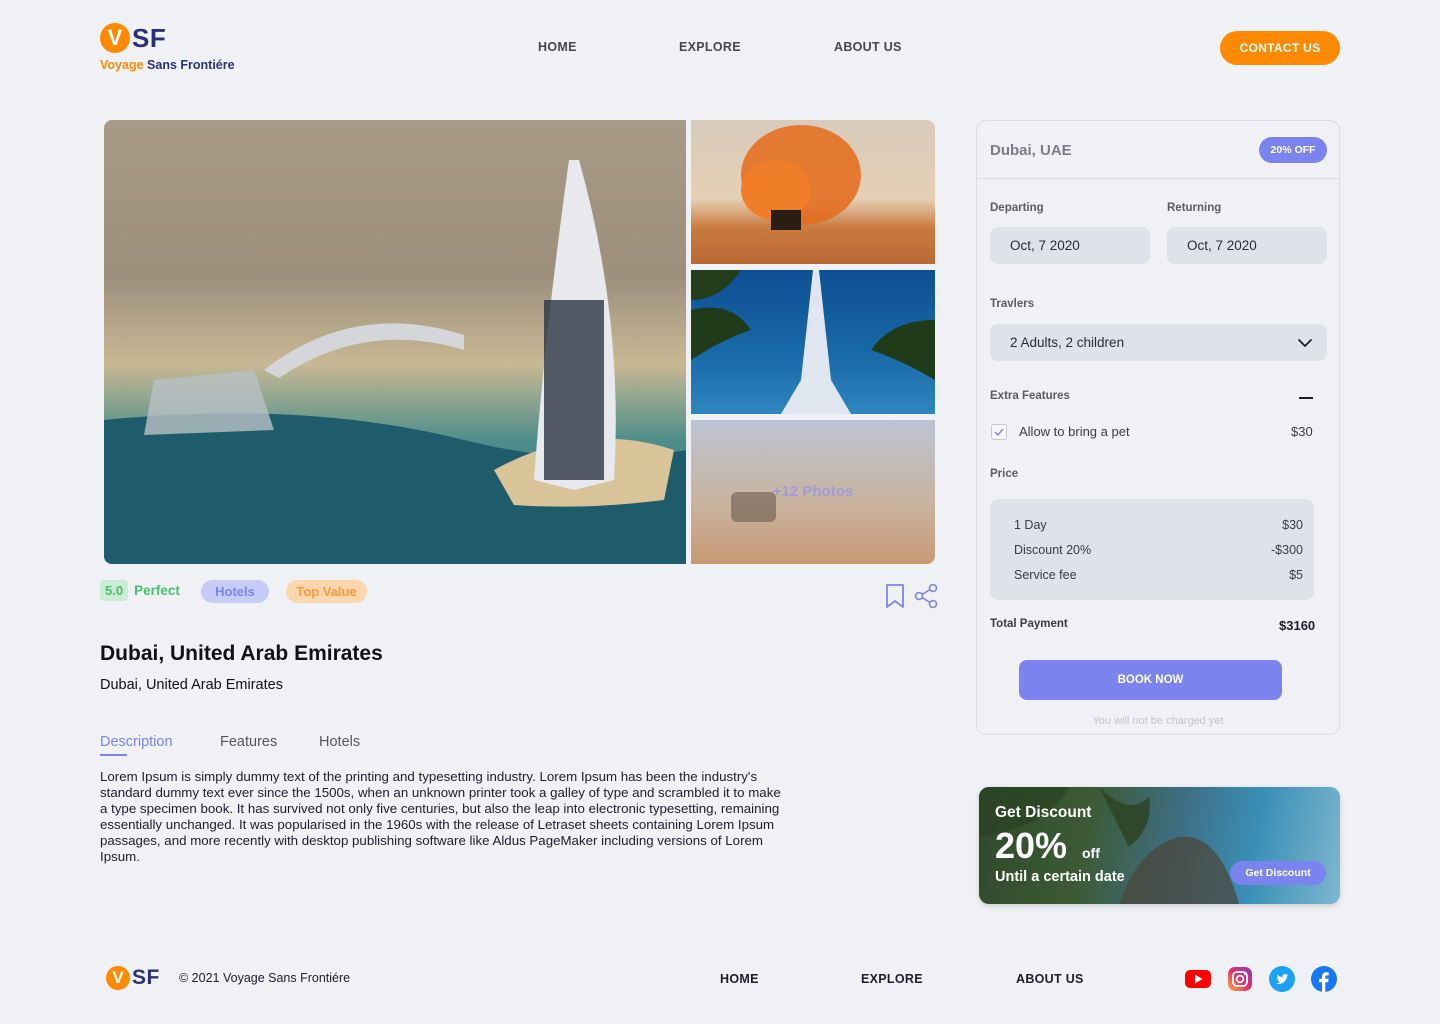  What do you see at coordinates (801, 177) in the screenshot?
I see `desert-dune-image` at bounding box center [801, 177].